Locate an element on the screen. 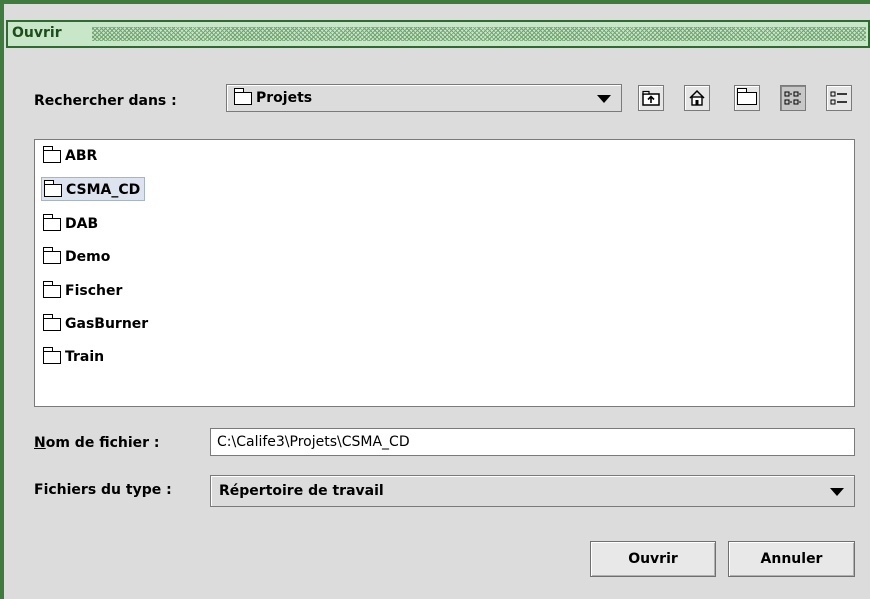  list-item: ABR is located at coordinates (71, 156).